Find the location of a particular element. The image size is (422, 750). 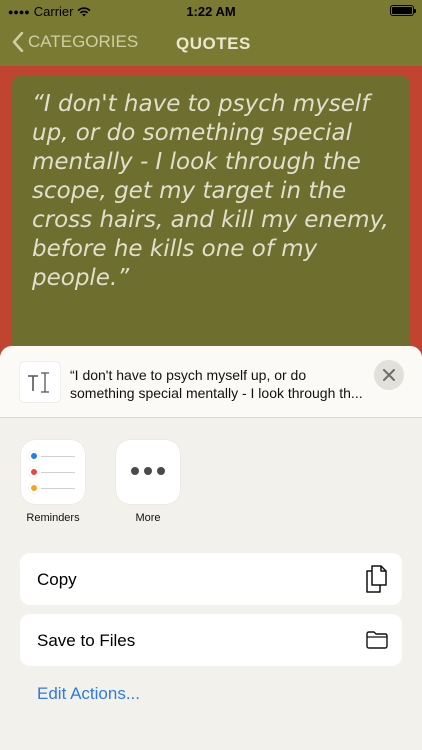

text-format-icon is located at coordinates (38, 382).